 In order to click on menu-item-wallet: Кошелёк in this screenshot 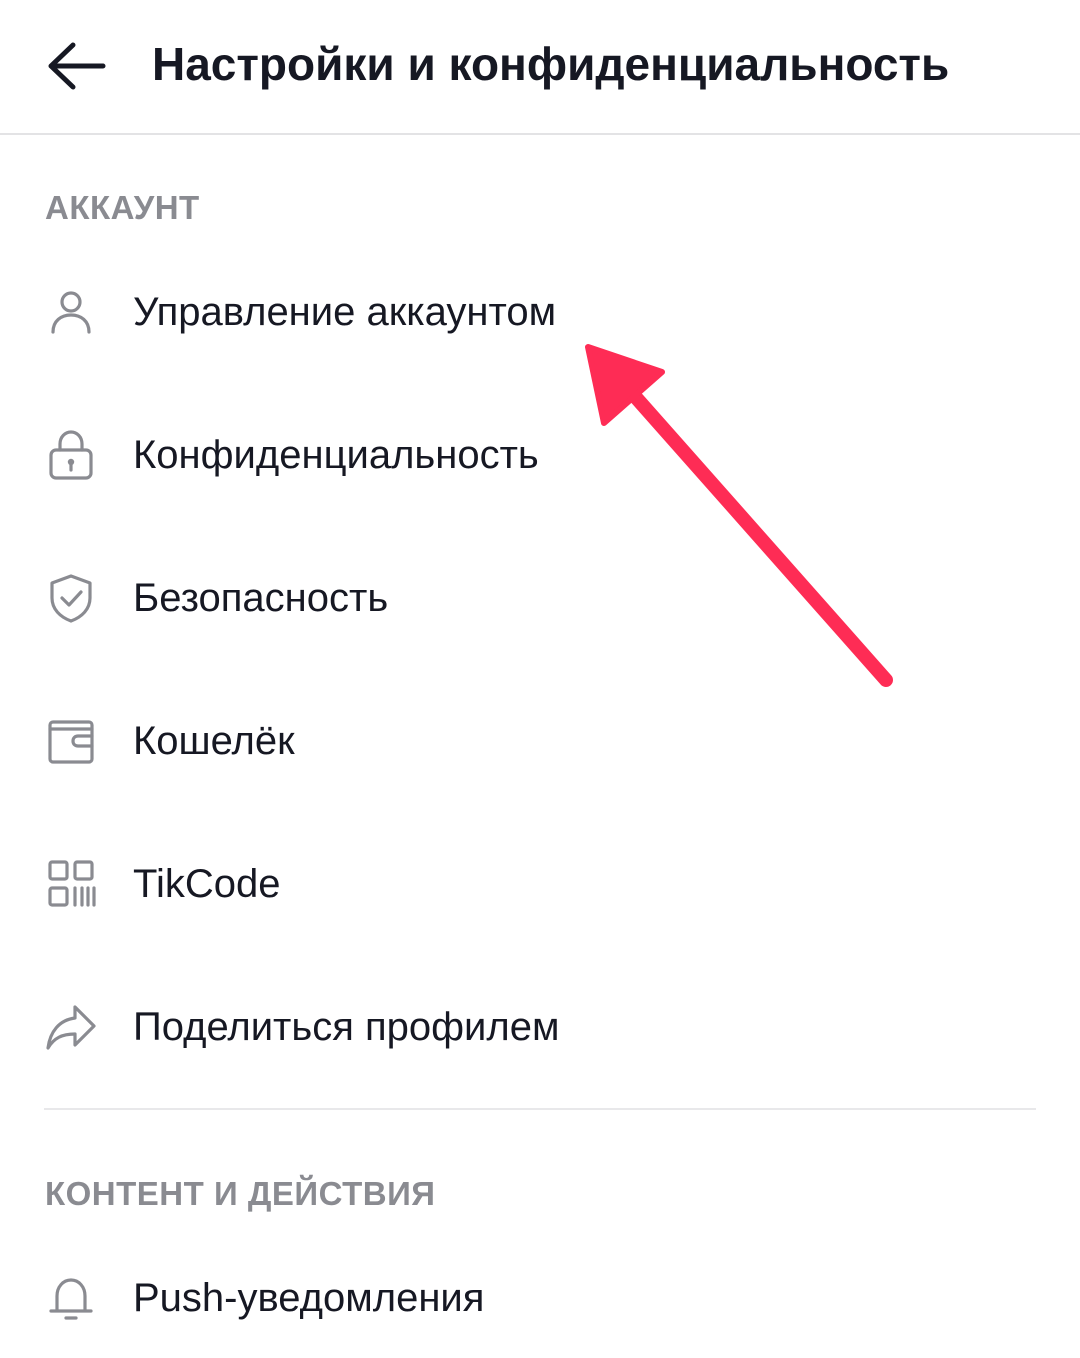, I will do `click(540, 741)`.